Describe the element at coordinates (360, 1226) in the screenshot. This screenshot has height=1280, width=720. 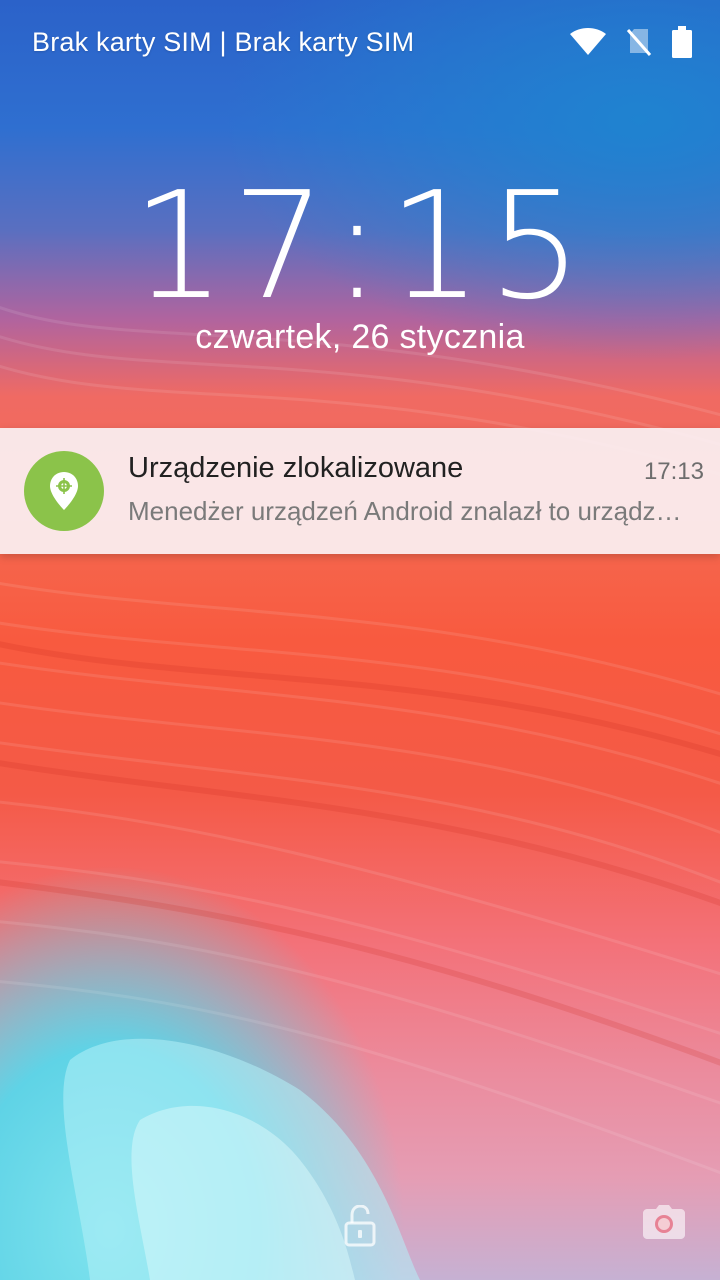
I see `unlock-icon` at that location.